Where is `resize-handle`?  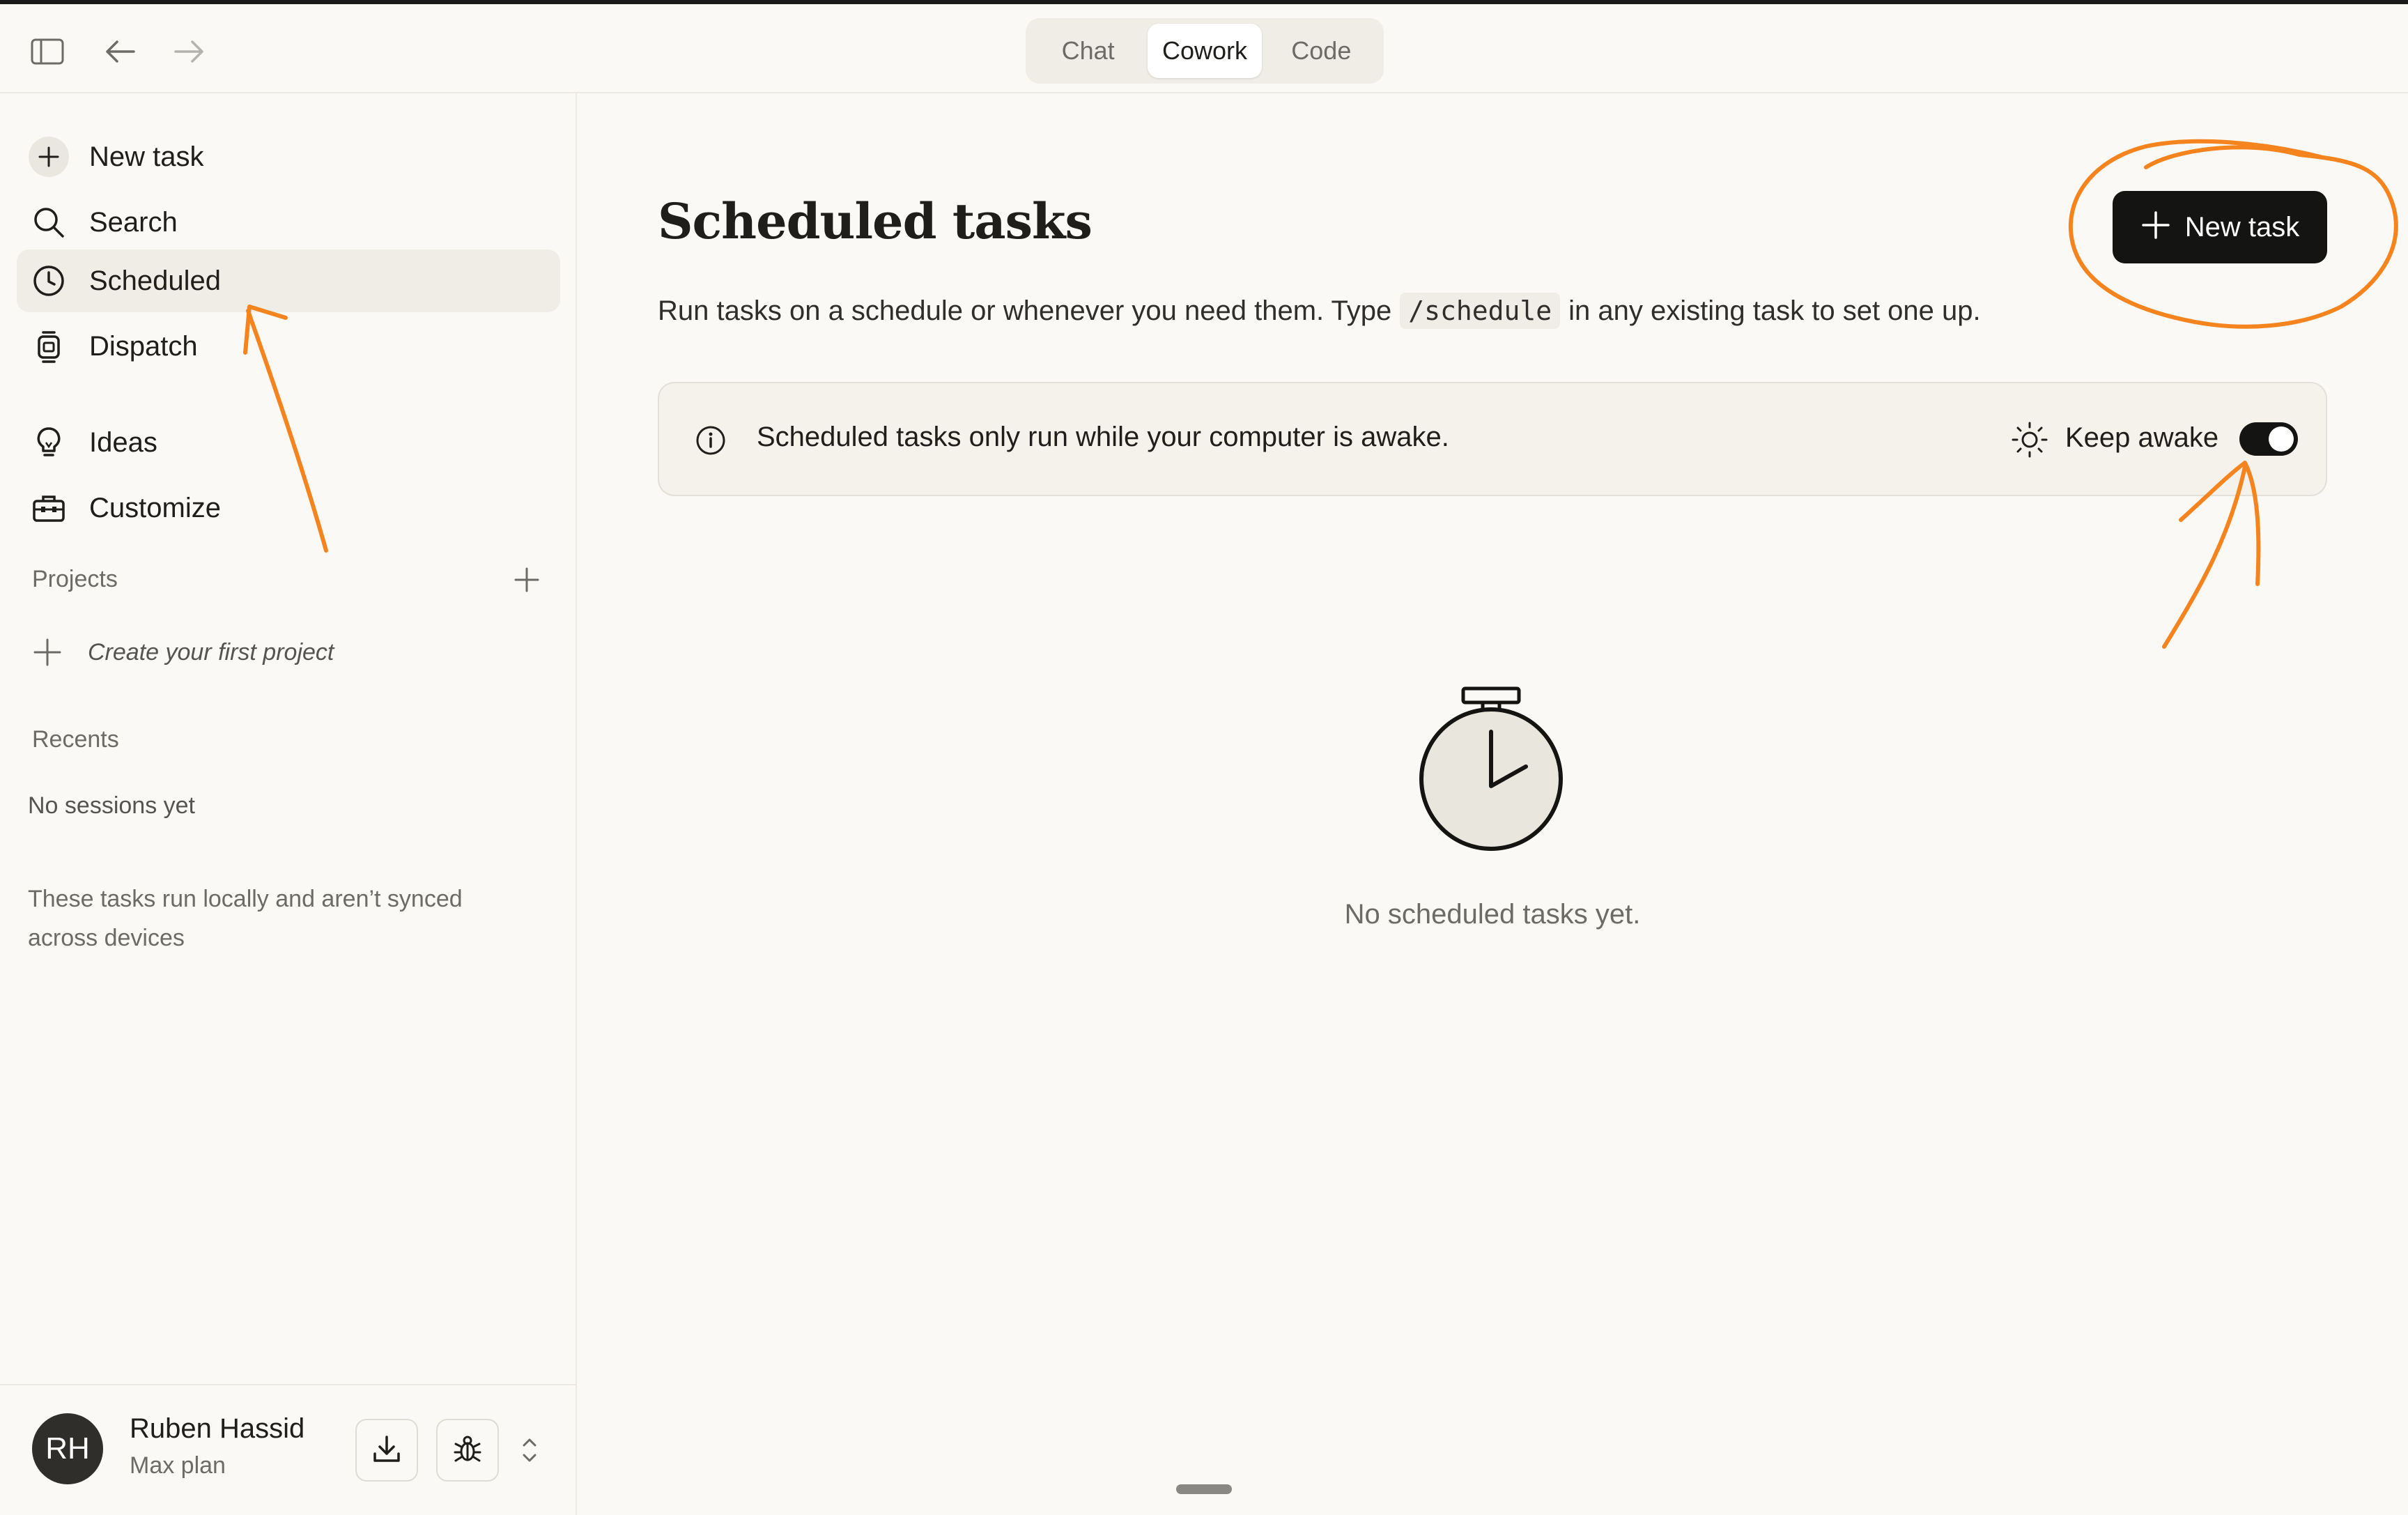
resize-handle is located at coordinates (1204, 1489).